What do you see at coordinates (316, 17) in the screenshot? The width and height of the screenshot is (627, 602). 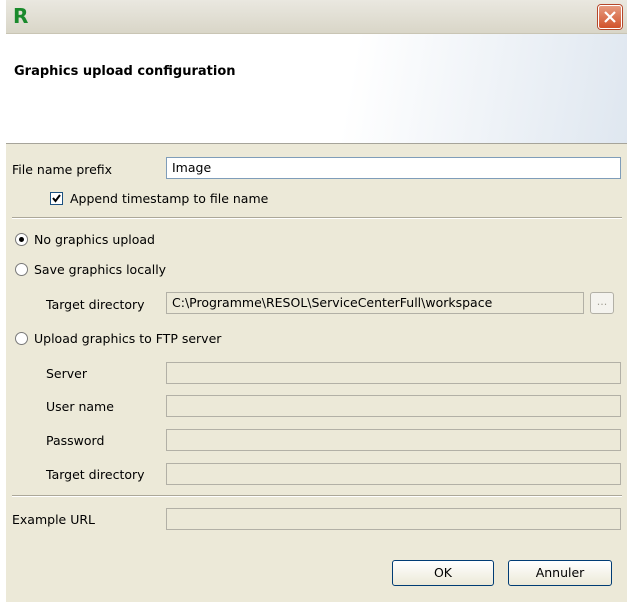 I see `title-bar: R` at bounding box center [316, 17].